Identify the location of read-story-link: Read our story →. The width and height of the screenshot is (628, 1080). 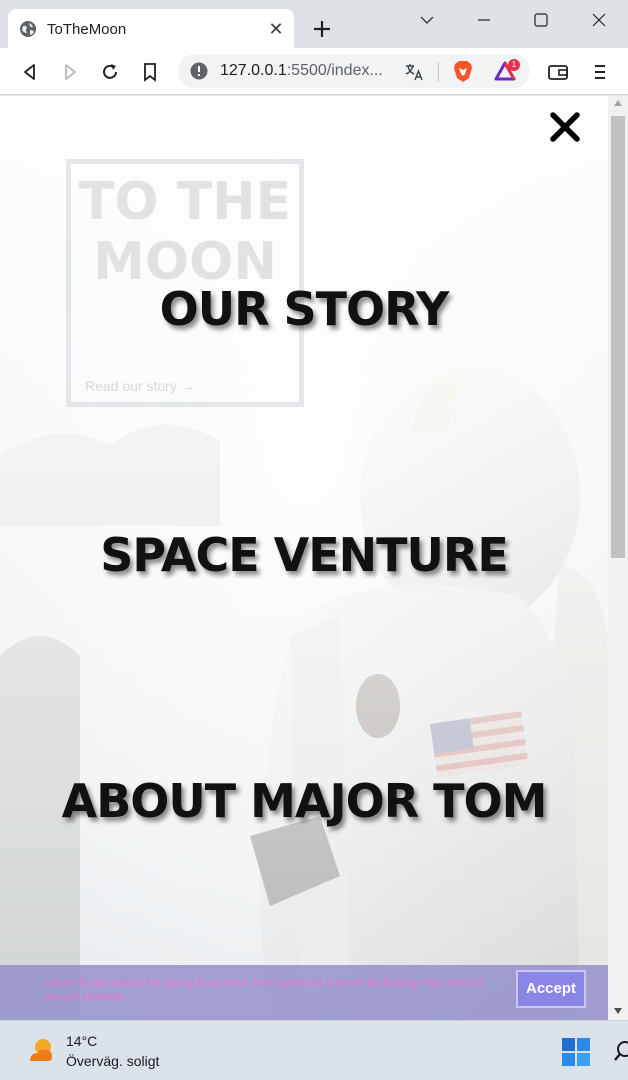
(140, 386).